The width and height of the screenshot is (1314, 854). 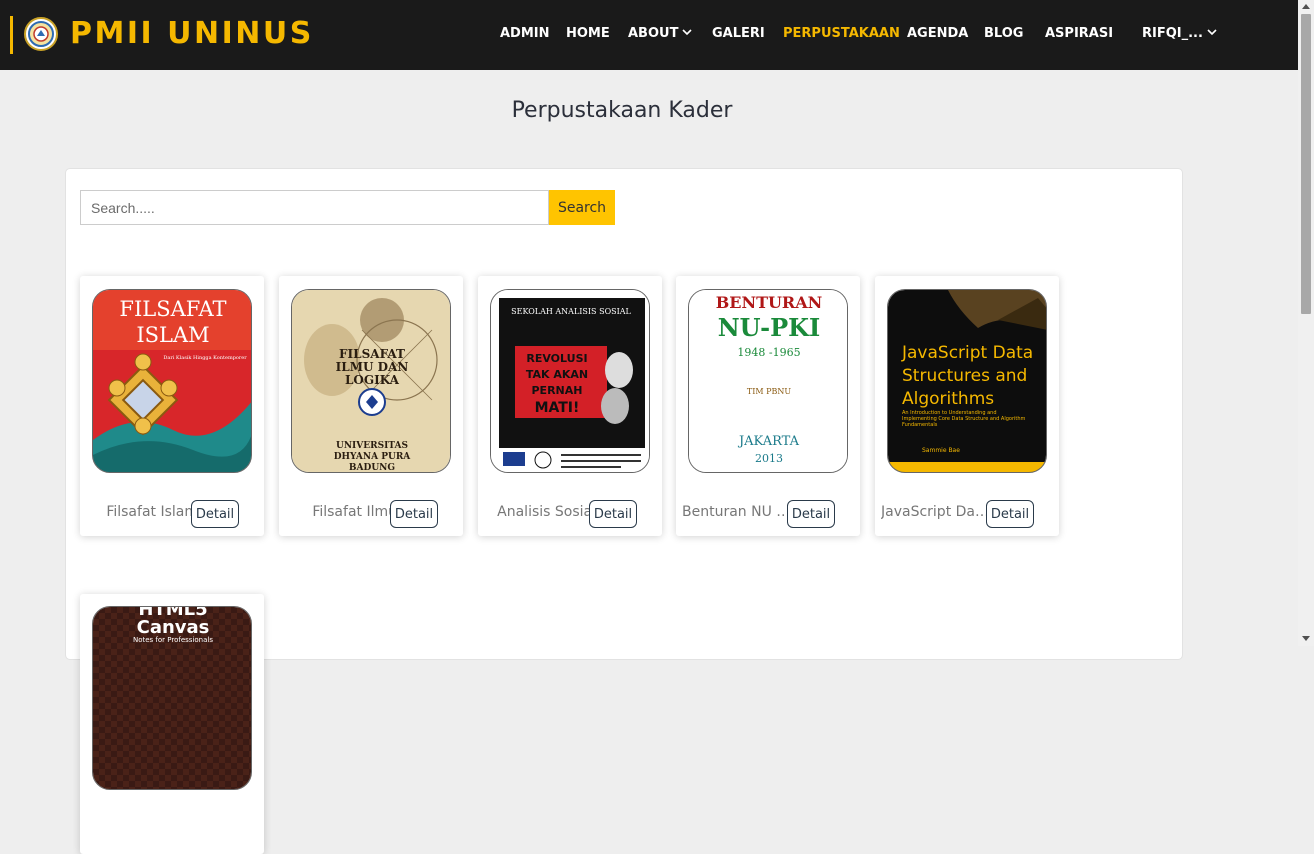 What do you see at coordinates (769, 302) in the screenshot?
I see `svg-text: BENTURAN` at bounding box center [769, 302].